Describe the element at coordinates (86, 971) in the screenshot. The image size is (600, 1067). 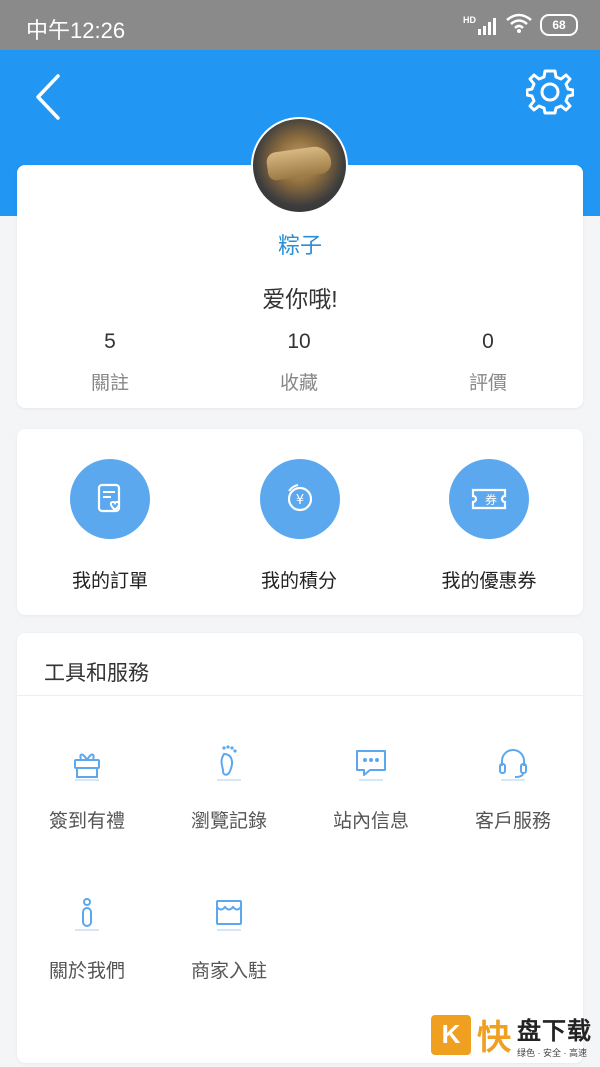
I see `tool-label: 關於我們` at that location.